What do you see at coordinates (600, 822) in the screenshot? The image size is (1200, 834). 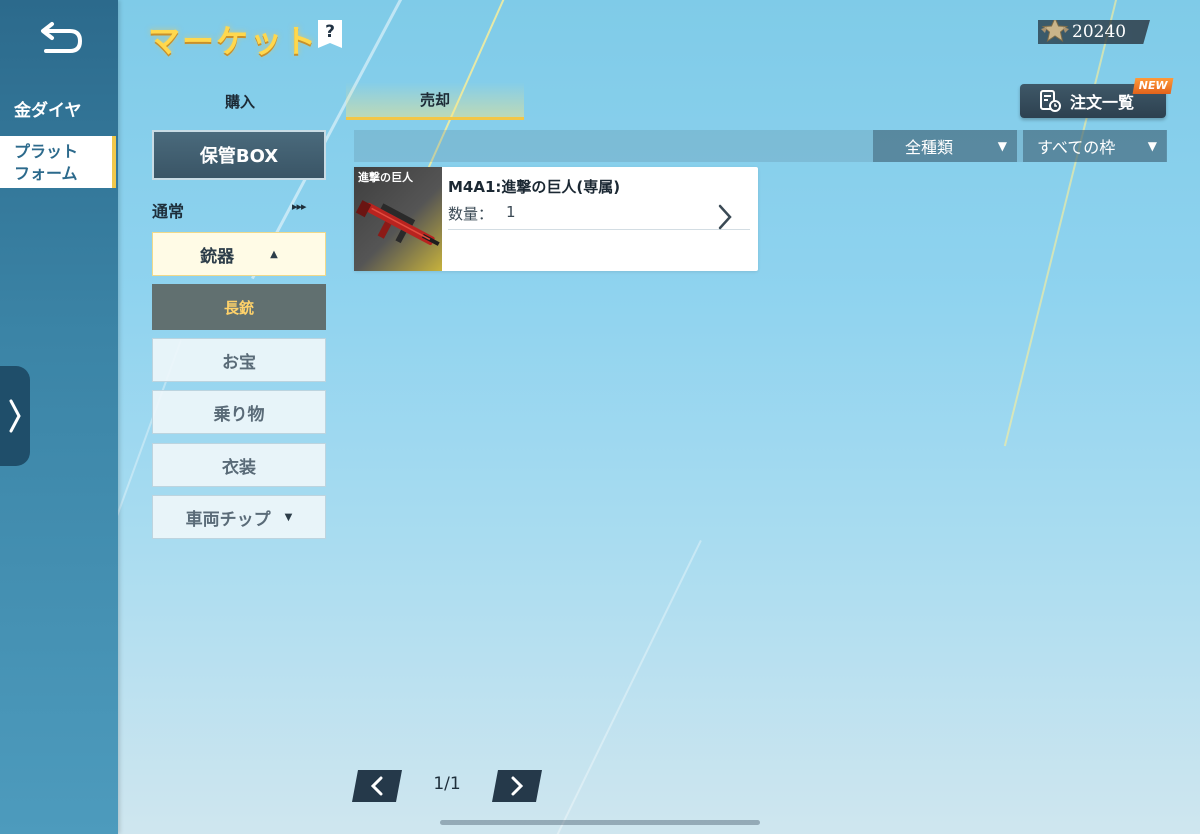 I see `home-indicator` at bounding box center [600, 822].